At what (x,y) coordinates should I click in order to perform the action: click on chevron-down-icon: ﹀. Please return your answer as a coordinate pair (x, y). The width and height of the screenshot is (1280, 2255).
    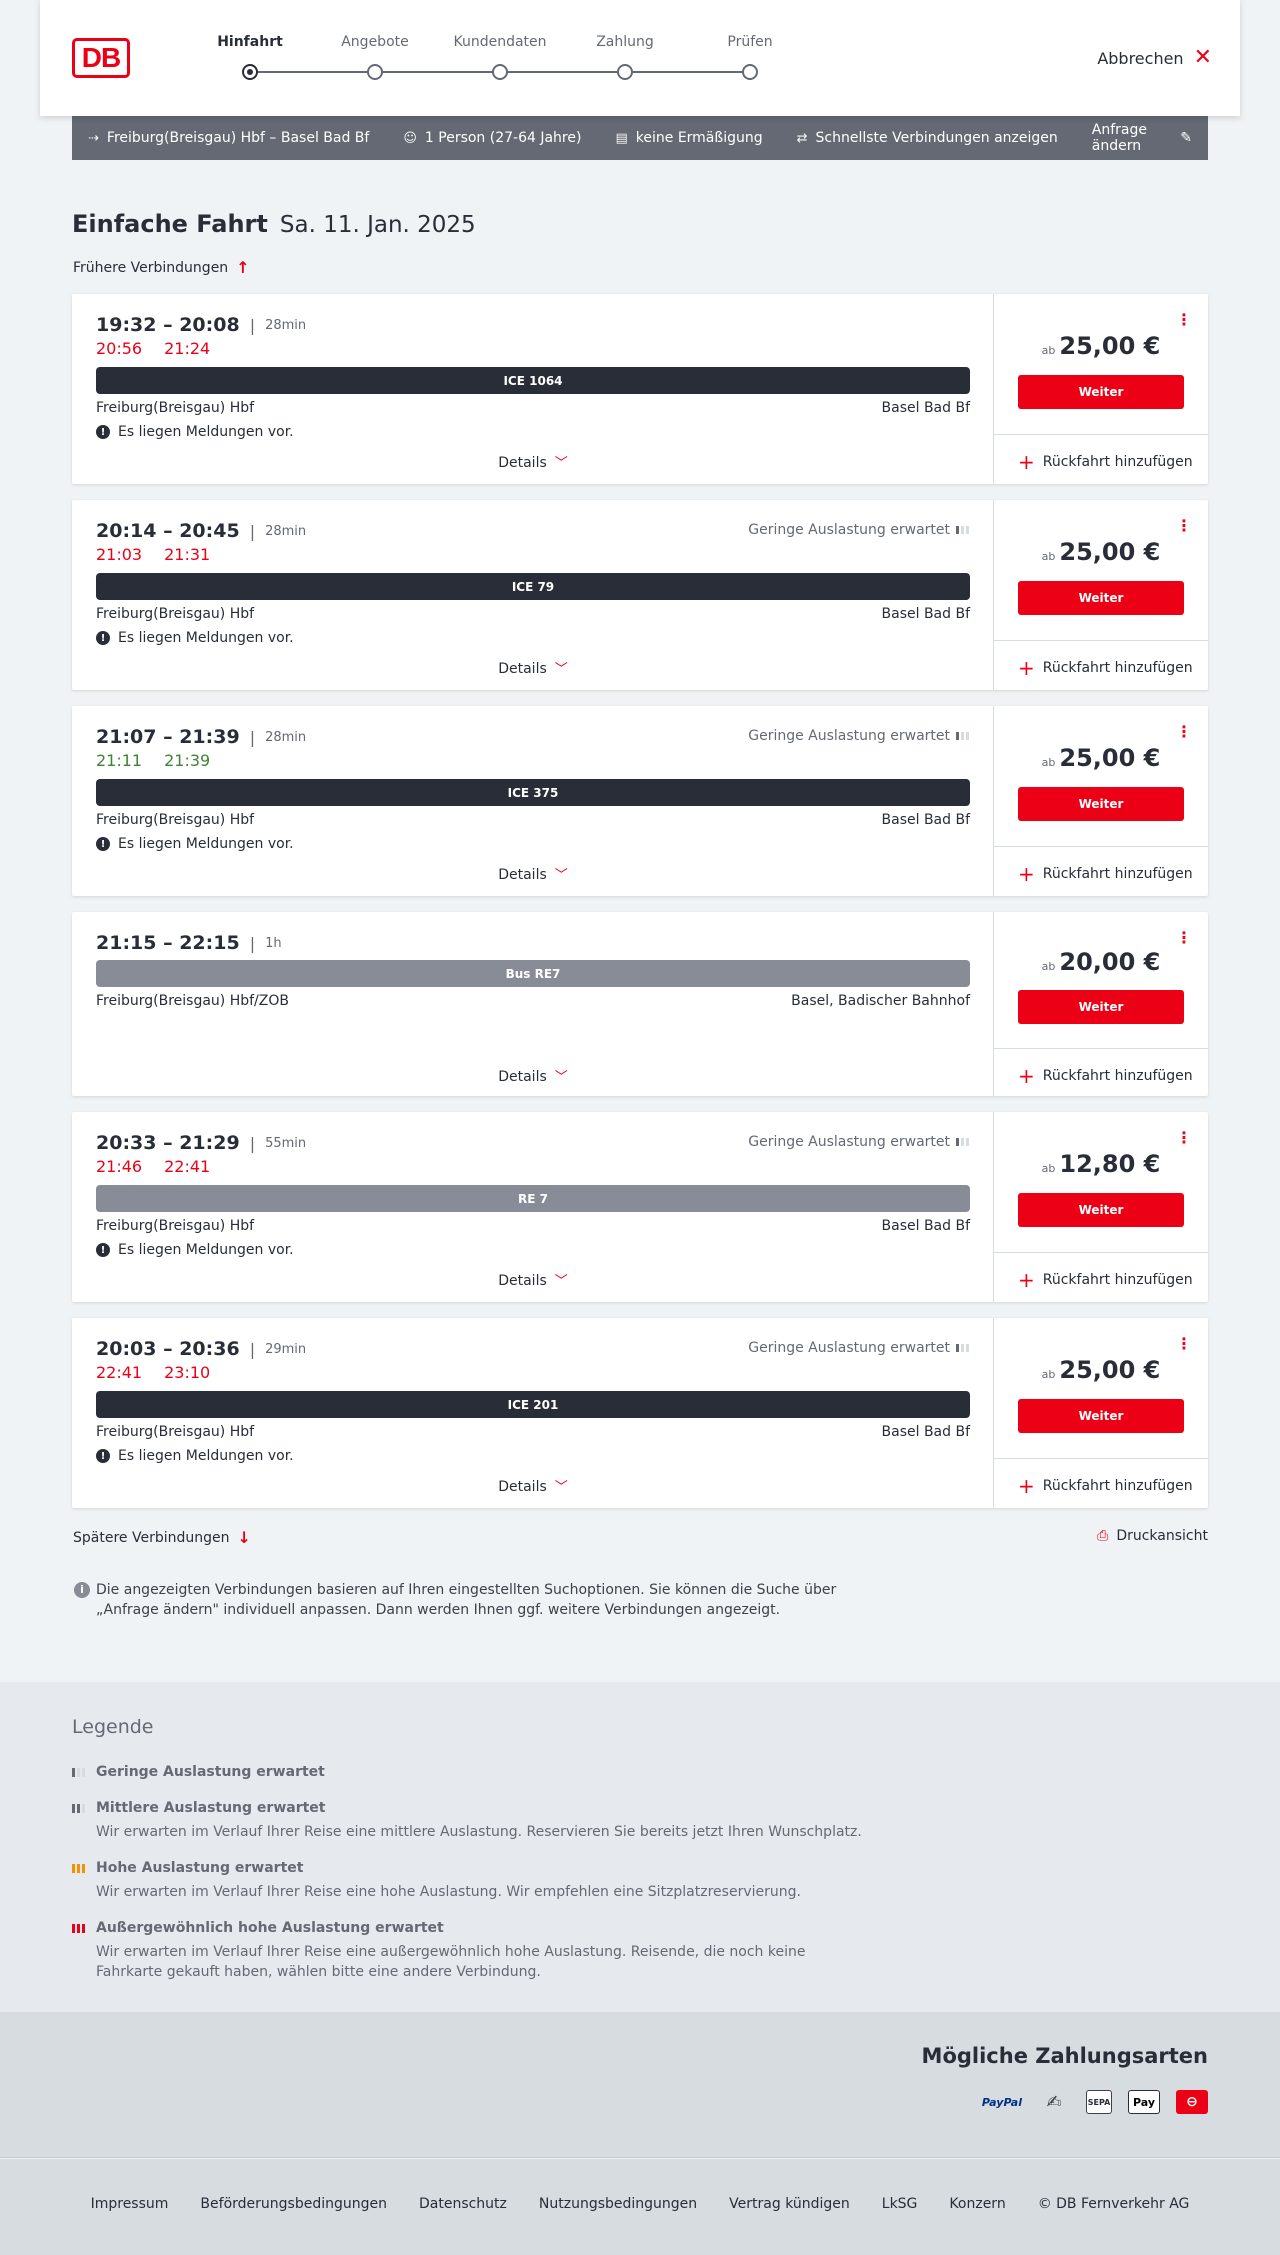
    Looking at the image, I should click on (561, 463).